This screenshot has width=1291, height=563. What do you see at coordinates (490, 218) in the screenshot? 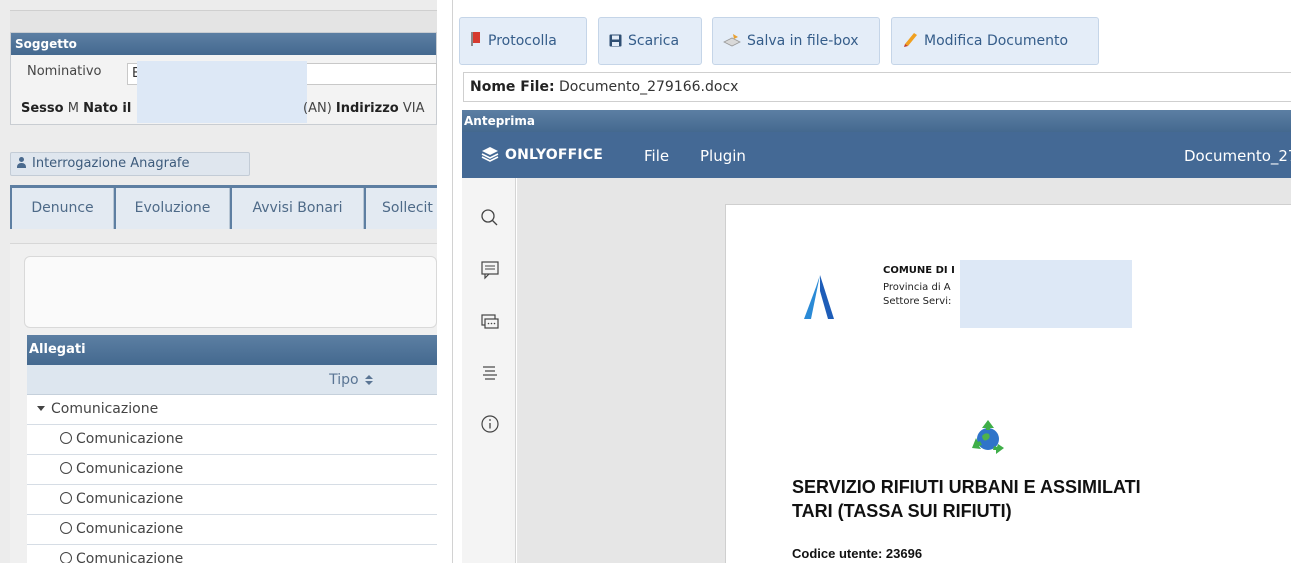
I see `search-icon` at bounding box center [490, 218].